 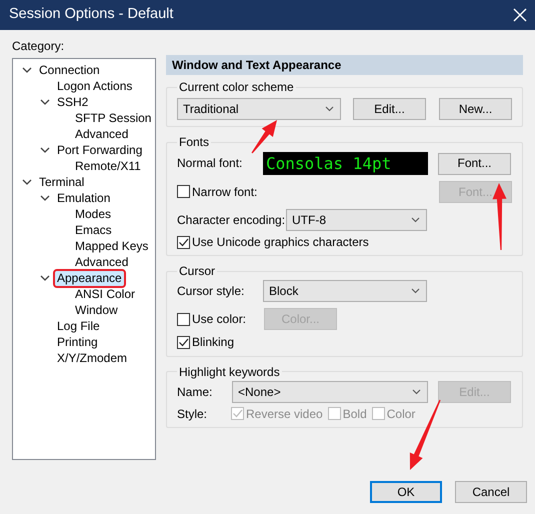 I want to click on checkbox-label: Use Unicode graphics characters, so click(x=280, y=242).